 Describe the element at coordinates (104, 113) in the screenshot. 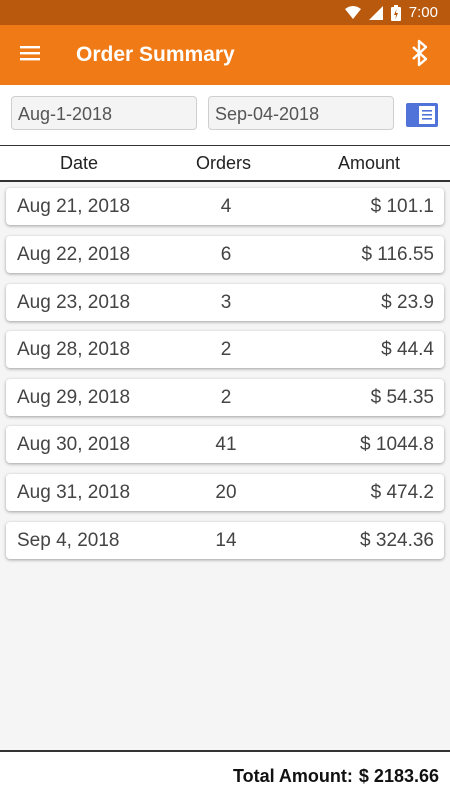

I see `from-date-field: Aug-1-2018` at that location.